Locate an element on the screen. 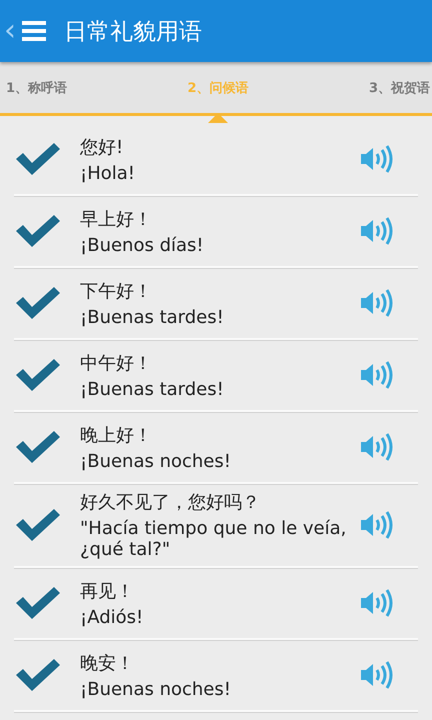  spanish-phrase: "Hacía tiempo que no le veía, ¿qué tal?" is located at coordinates (214, 539).